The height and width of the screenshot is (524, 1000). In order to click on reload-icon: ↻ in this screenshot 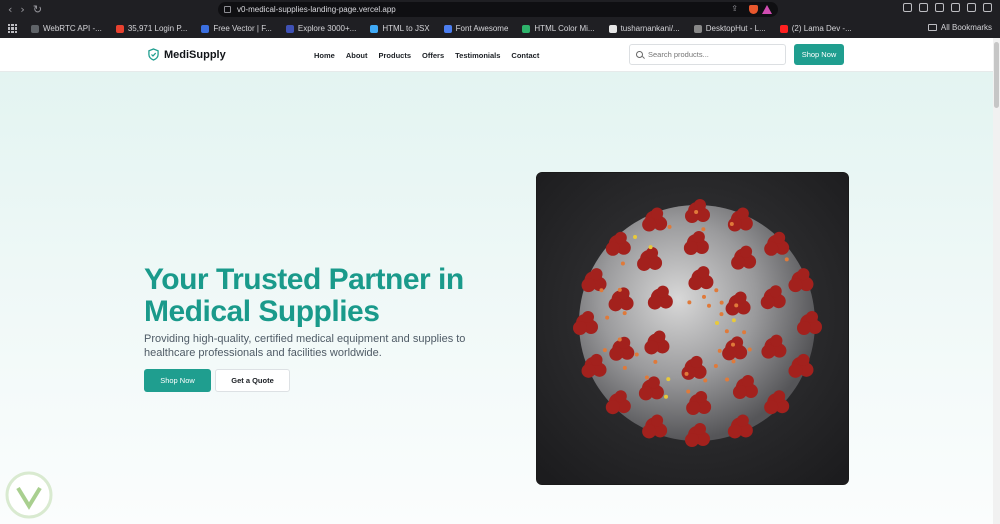, I will do `click(37, 9)`.